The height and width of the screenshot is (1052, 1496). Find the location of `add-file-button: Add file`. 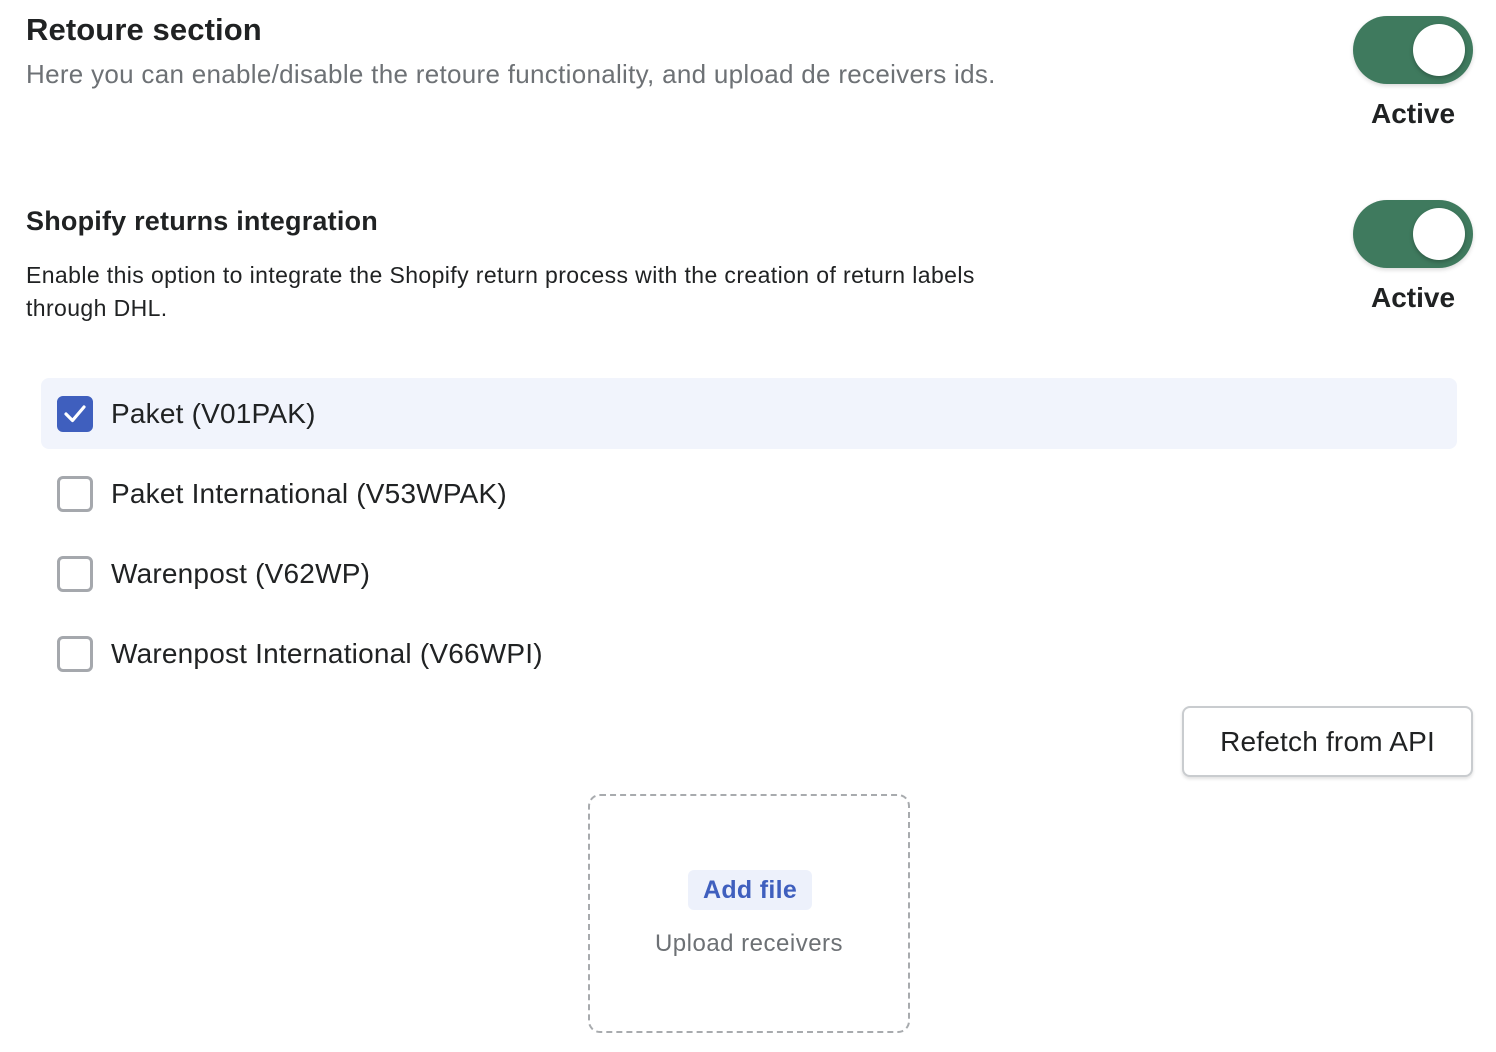

add-file-button: Add file is located at coordinates (750, 890).